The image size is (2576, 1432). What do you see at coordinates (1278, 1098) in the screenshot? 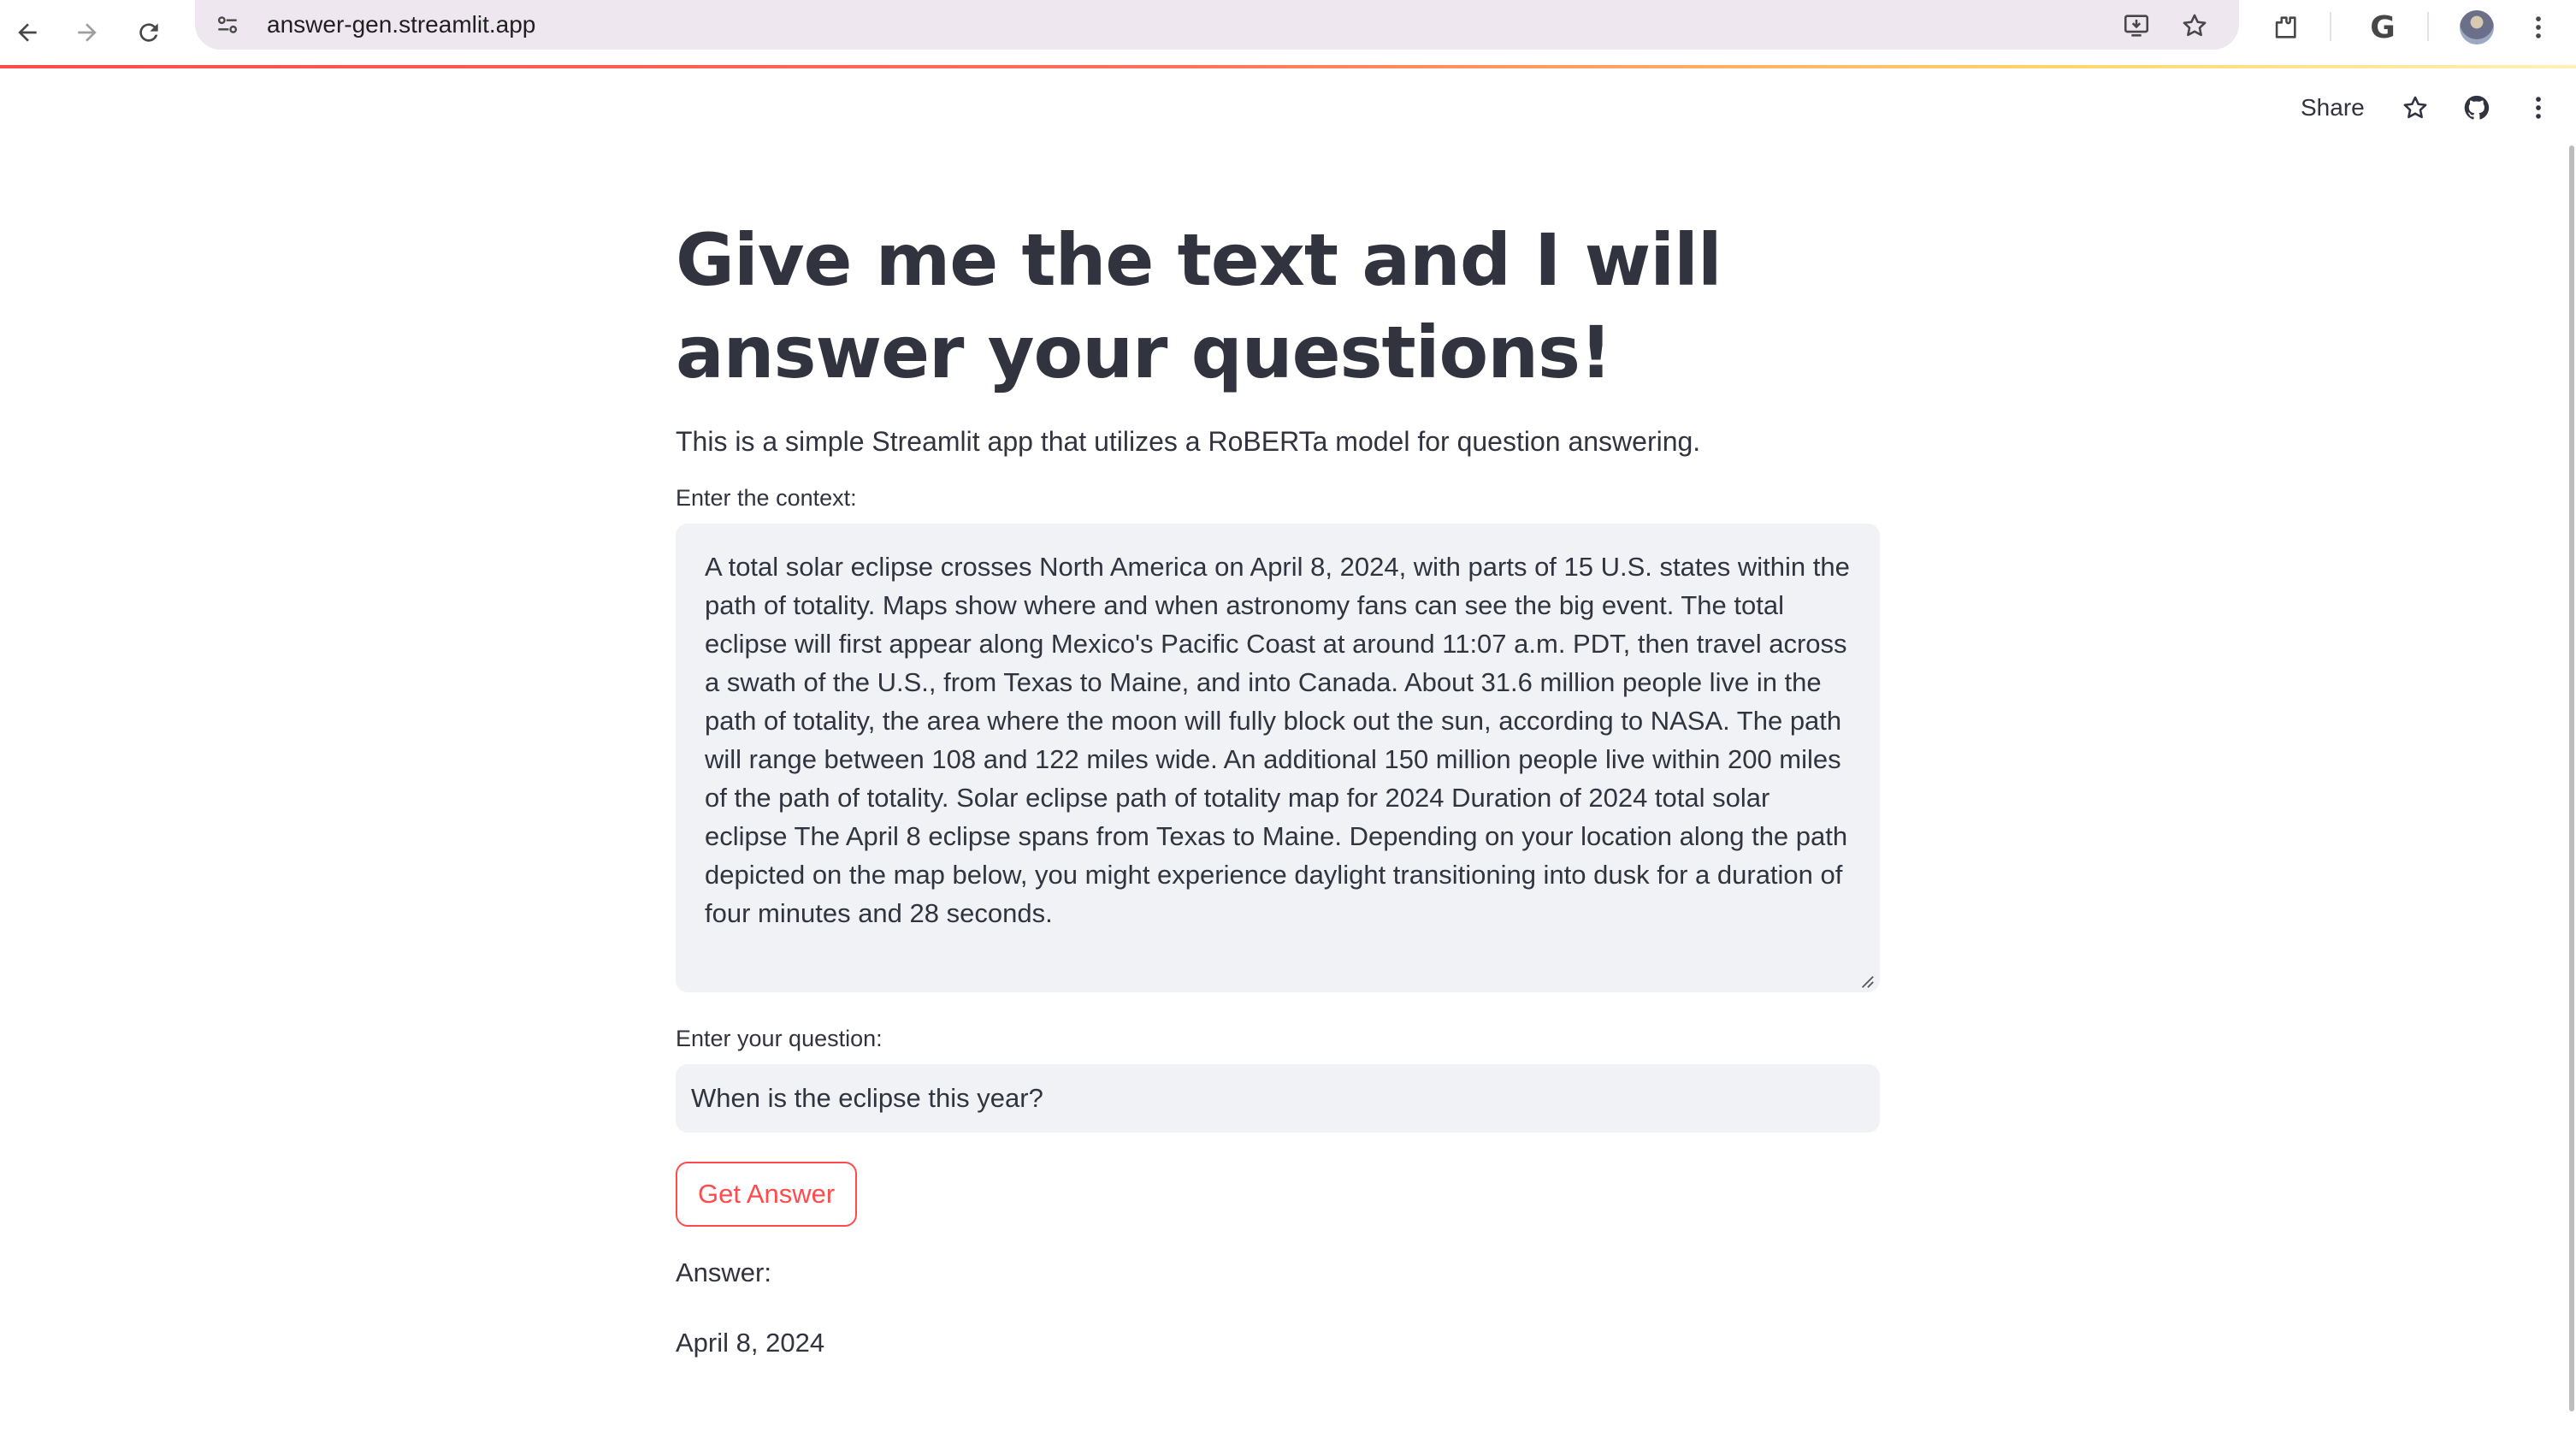
I see `question-input: When is the eclipse this year?` at bounding box center [1278, 1098].